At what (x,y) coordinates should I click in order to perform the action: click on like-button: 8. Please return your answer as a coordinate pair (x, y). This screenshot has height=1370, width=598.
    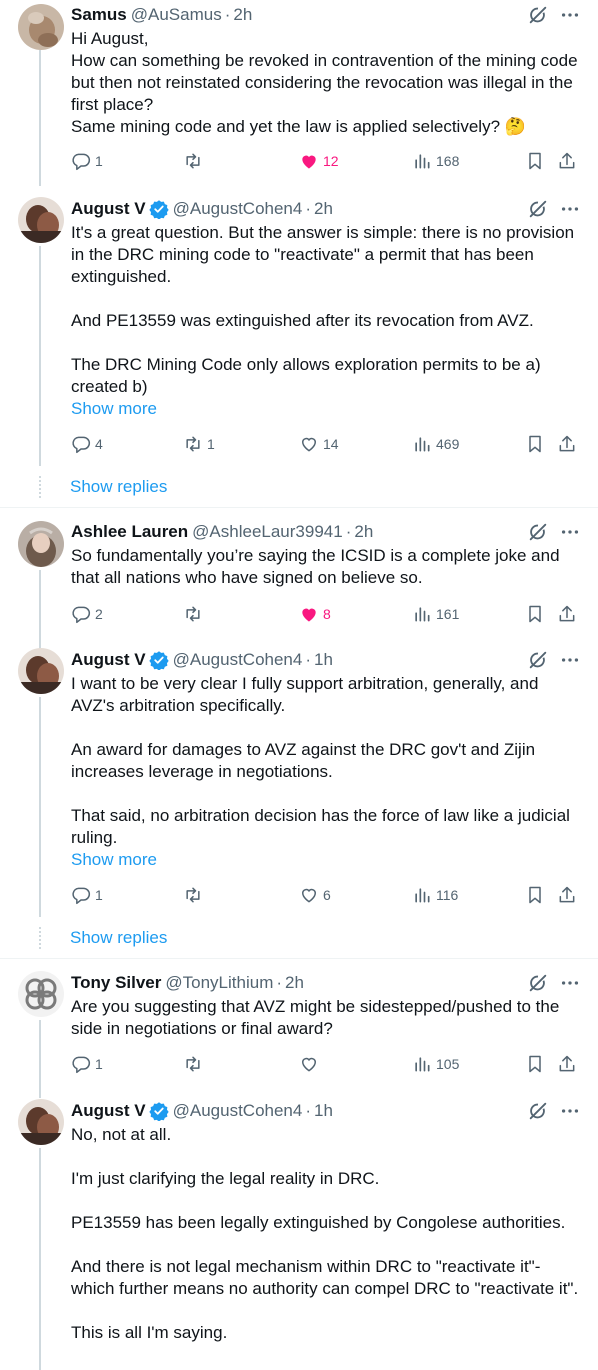
    Looking at the image, I should click on (315, 614).